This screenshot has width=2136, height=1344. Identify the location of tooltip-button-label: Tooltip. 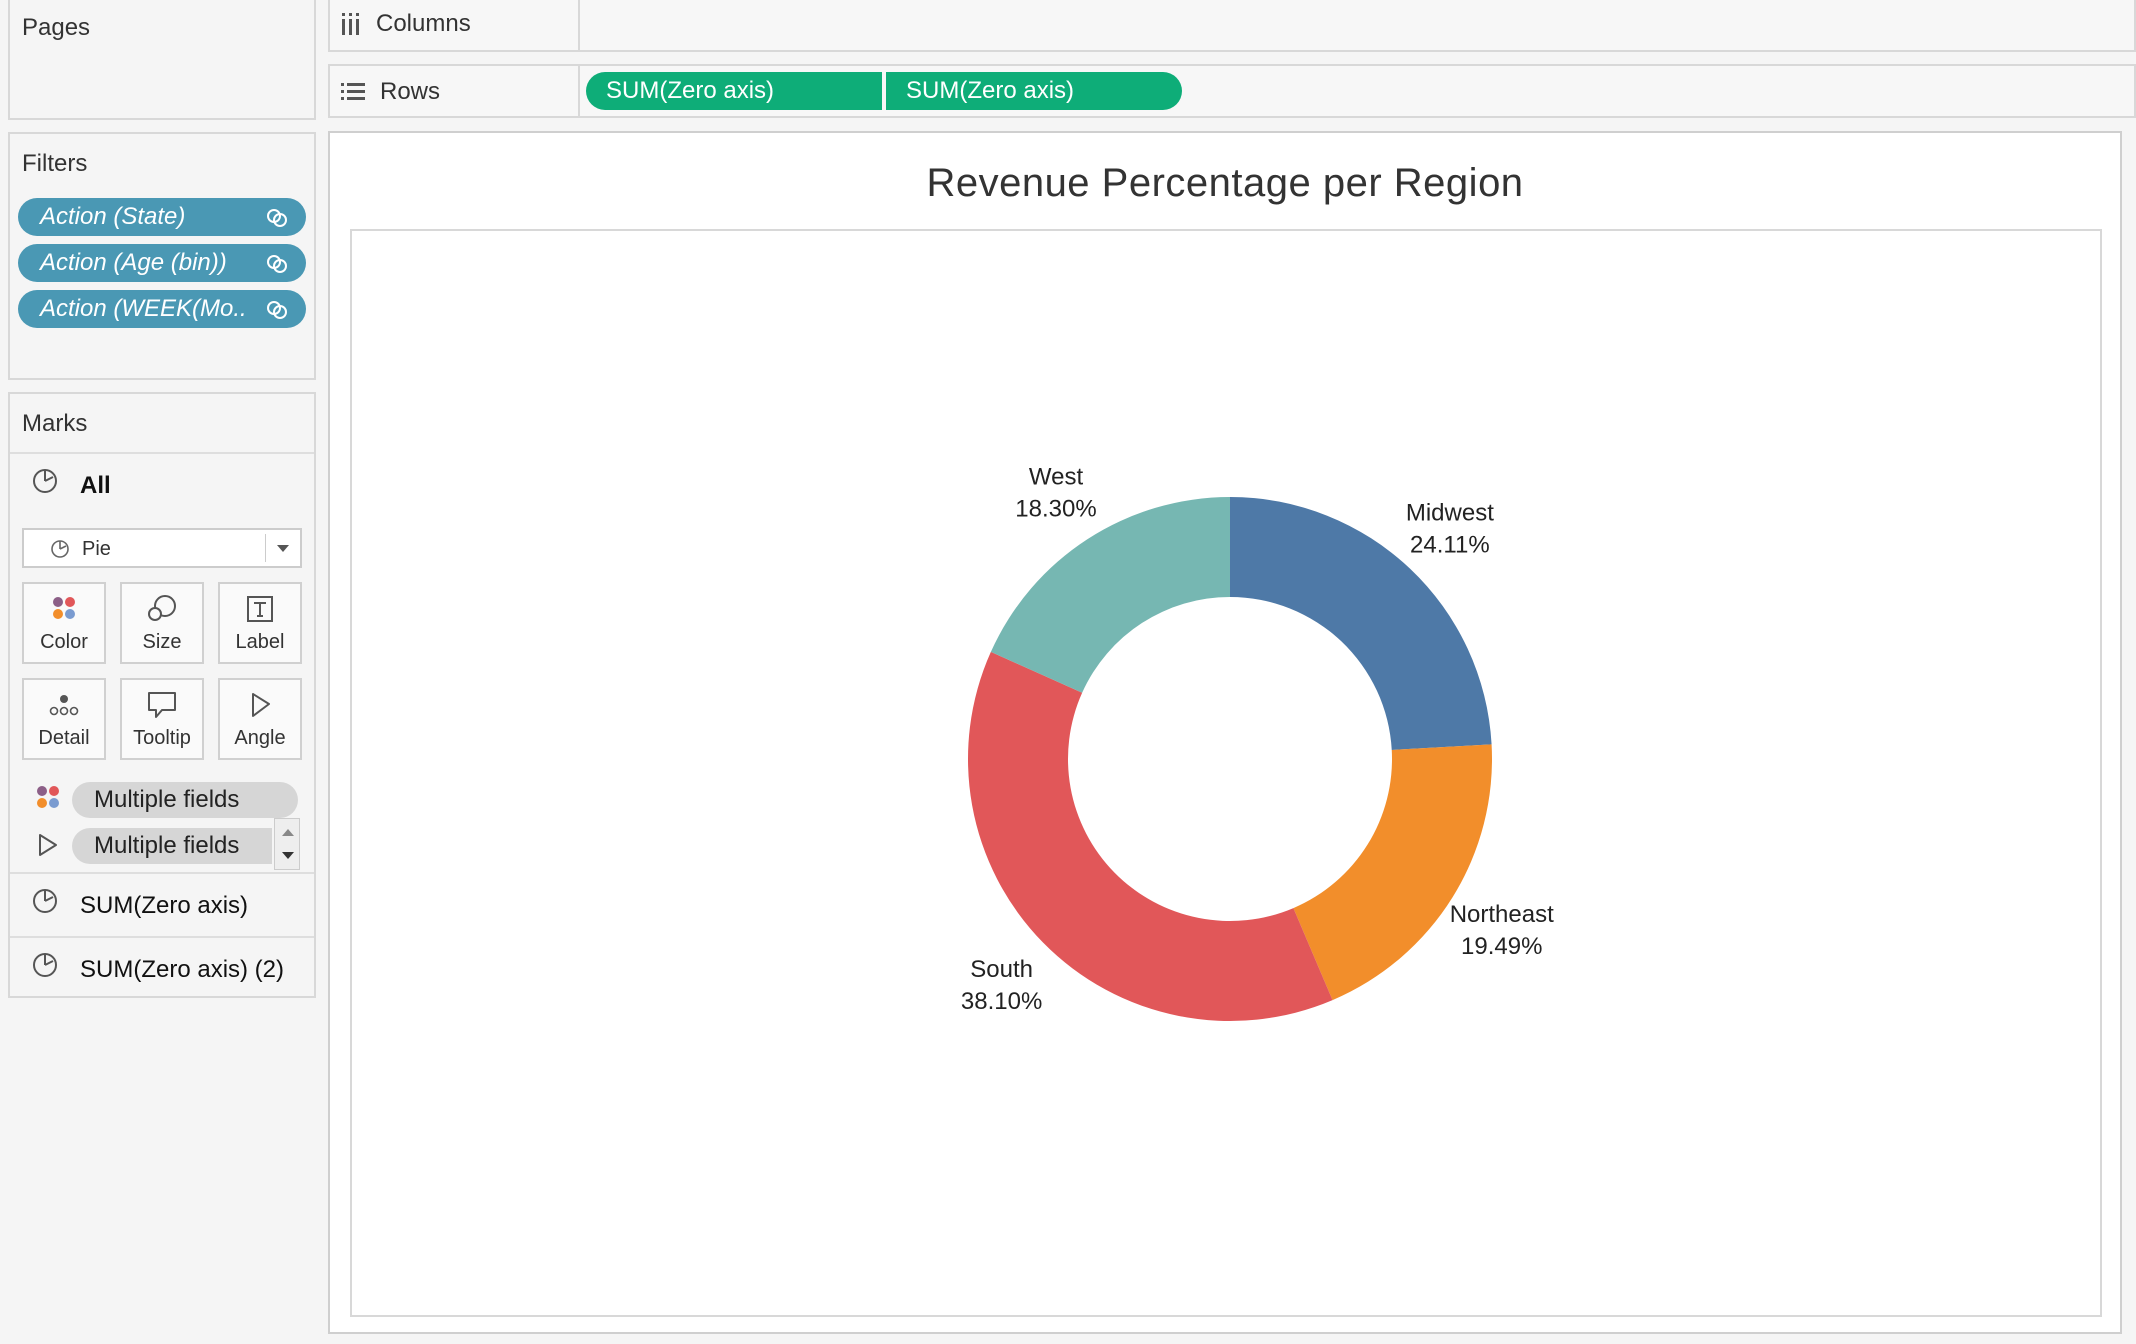
(162, 738).